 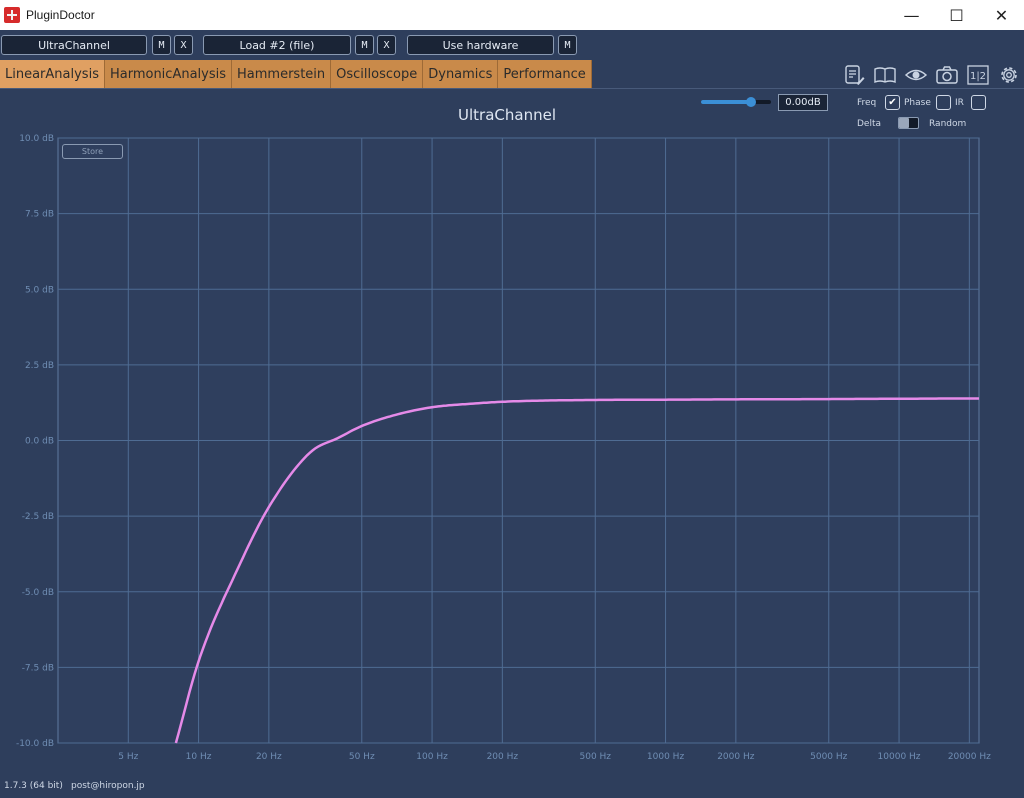 I want to click on y-tick-label: -7.5 dB, so click(x=38, y=668).